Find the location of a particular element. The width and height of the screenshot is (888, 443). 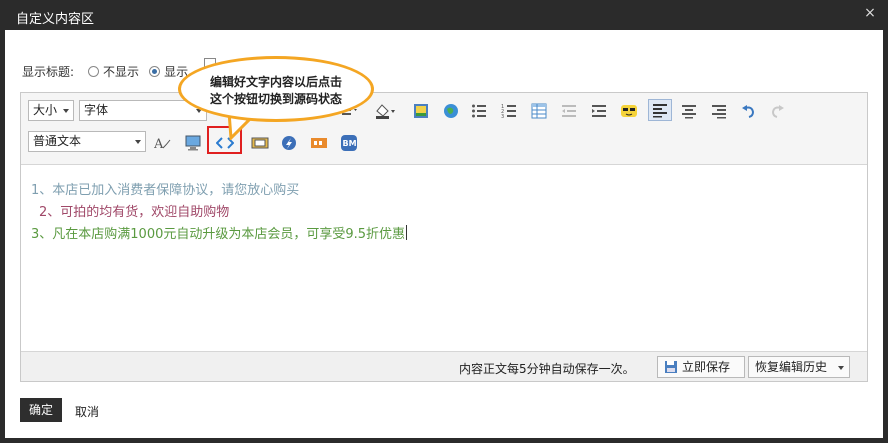

monitor-icon is located at coordinates (193, 143).